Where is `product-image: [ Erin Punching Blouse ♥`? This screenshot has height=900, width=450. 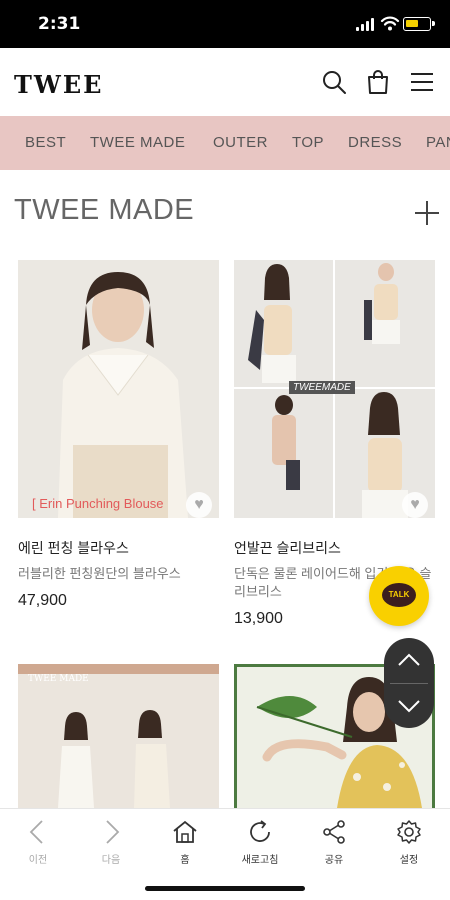 product-image: [ Erin Punching Blouse ♥ is located at coordinates (118, 389).